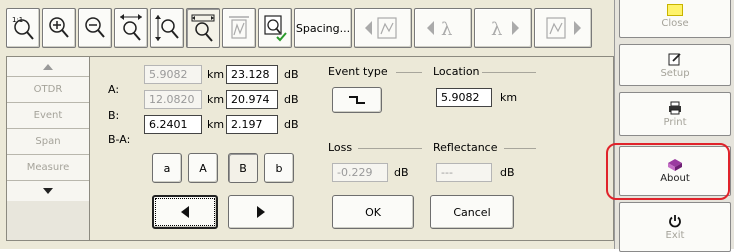  I want to click on horizontal-zoom-button, so click(131, 28).